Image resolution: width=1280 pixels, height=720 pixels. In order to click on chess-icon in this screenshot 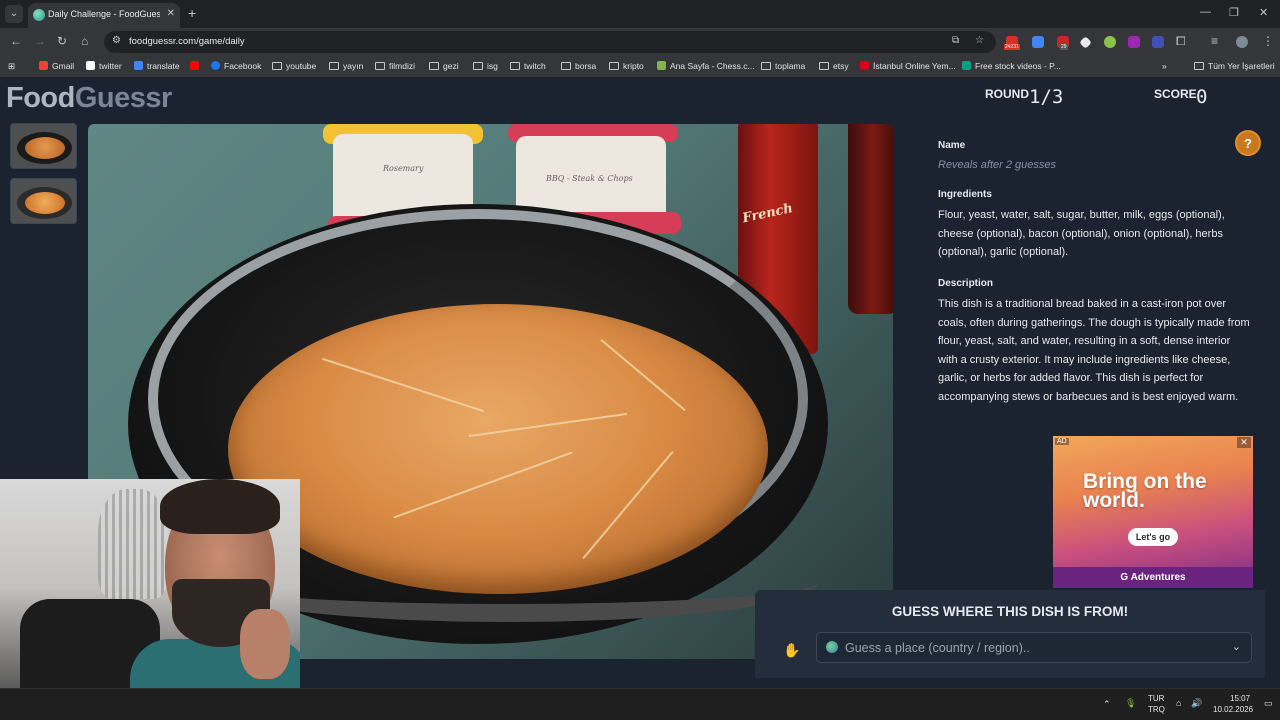, I will do `click(661, 65)`.